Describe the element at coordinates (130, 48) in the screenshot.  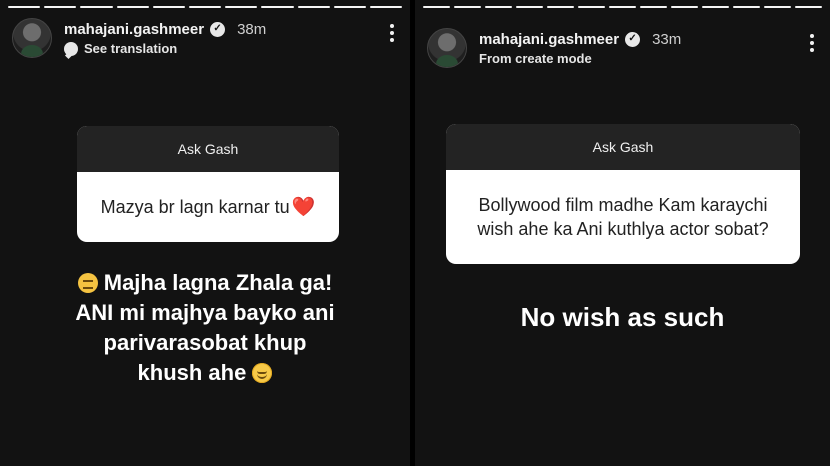
I see `see-translation-link: See translation` at that location.